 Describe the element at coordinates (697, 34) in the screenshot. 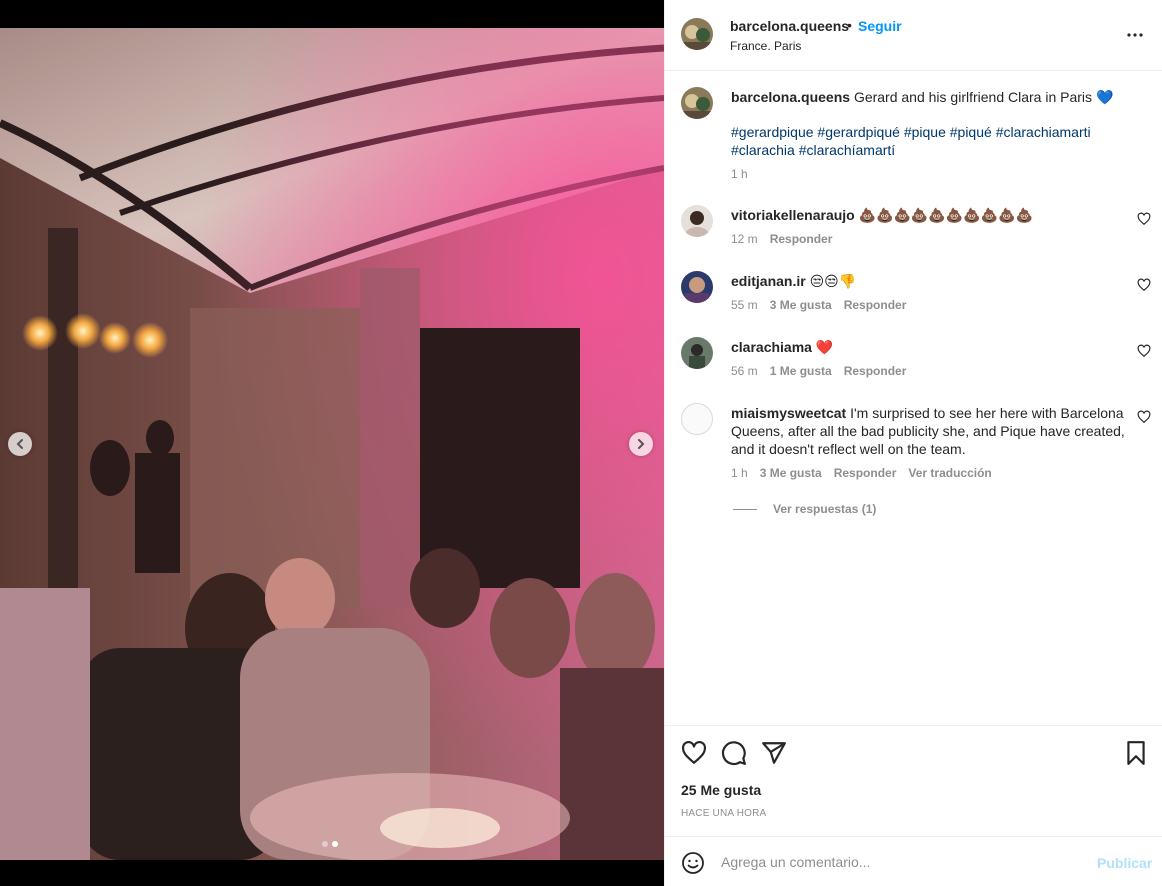

I see `author-avatar` at that location.